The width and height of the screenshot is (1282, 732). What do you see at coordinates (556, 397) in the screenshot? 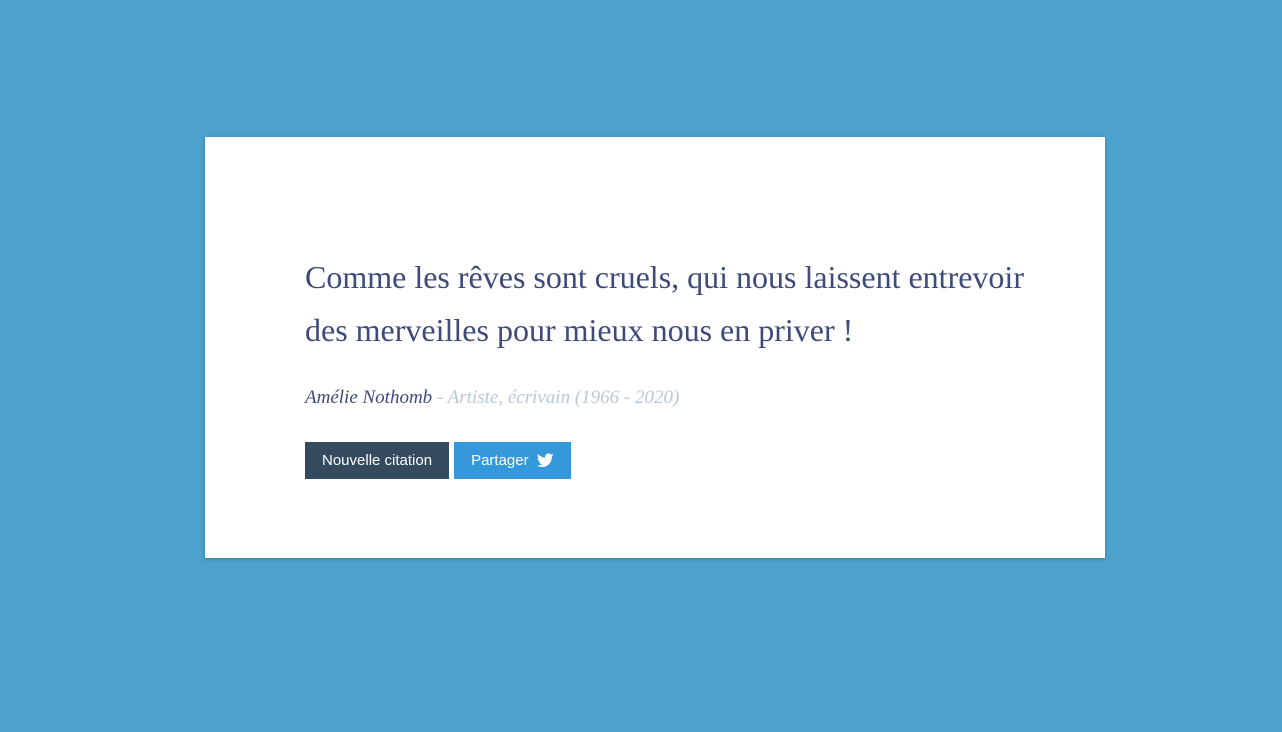
I see `author-details: - Artiste, écrivain (1966 - 2020)` at bounding box center [556, 397].